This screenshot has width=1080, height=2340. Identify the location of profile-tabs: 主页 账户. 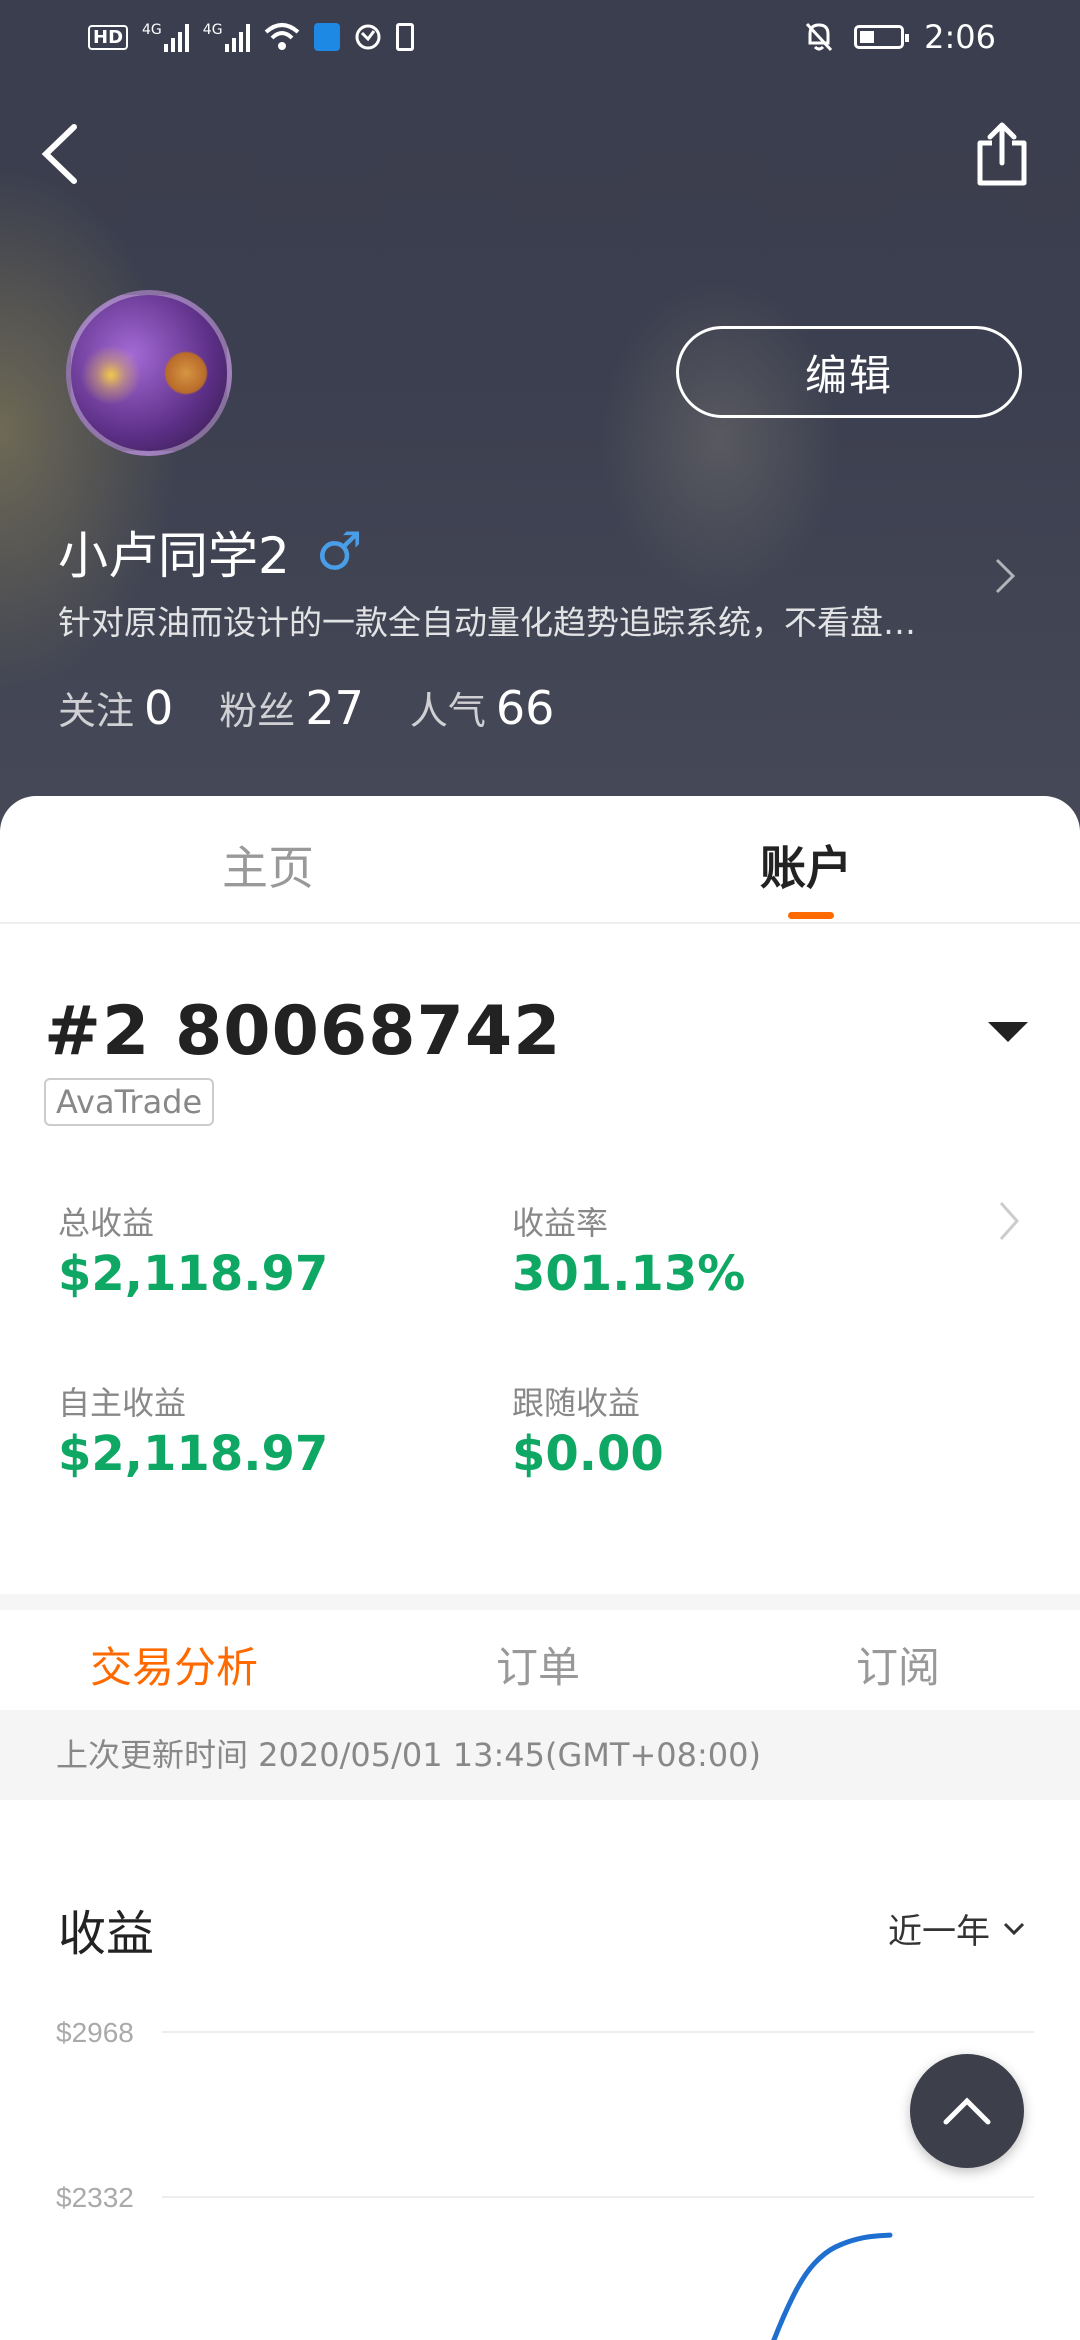
(540, 860).